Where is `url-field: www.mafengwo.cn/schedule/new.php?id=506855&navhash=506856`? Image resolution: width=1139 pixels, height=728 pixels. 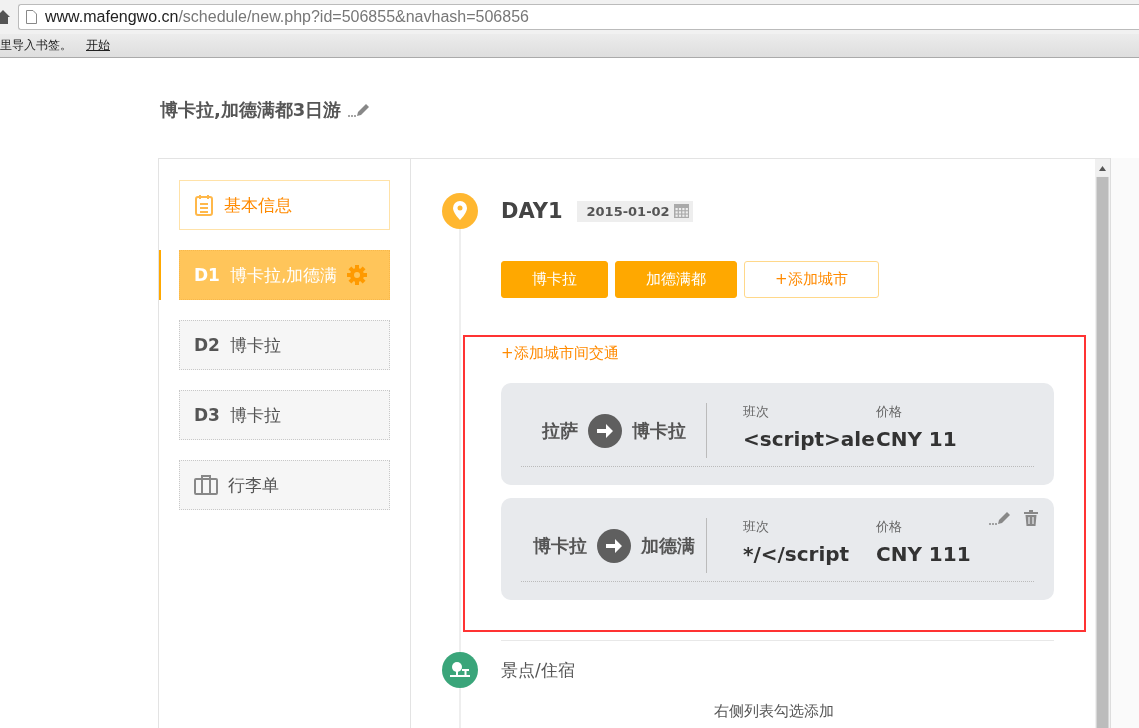
url-field: www.mafengwo.cn/schedule/new.php?id=506855&navhash=506856 is located at coordinates (578, 17).